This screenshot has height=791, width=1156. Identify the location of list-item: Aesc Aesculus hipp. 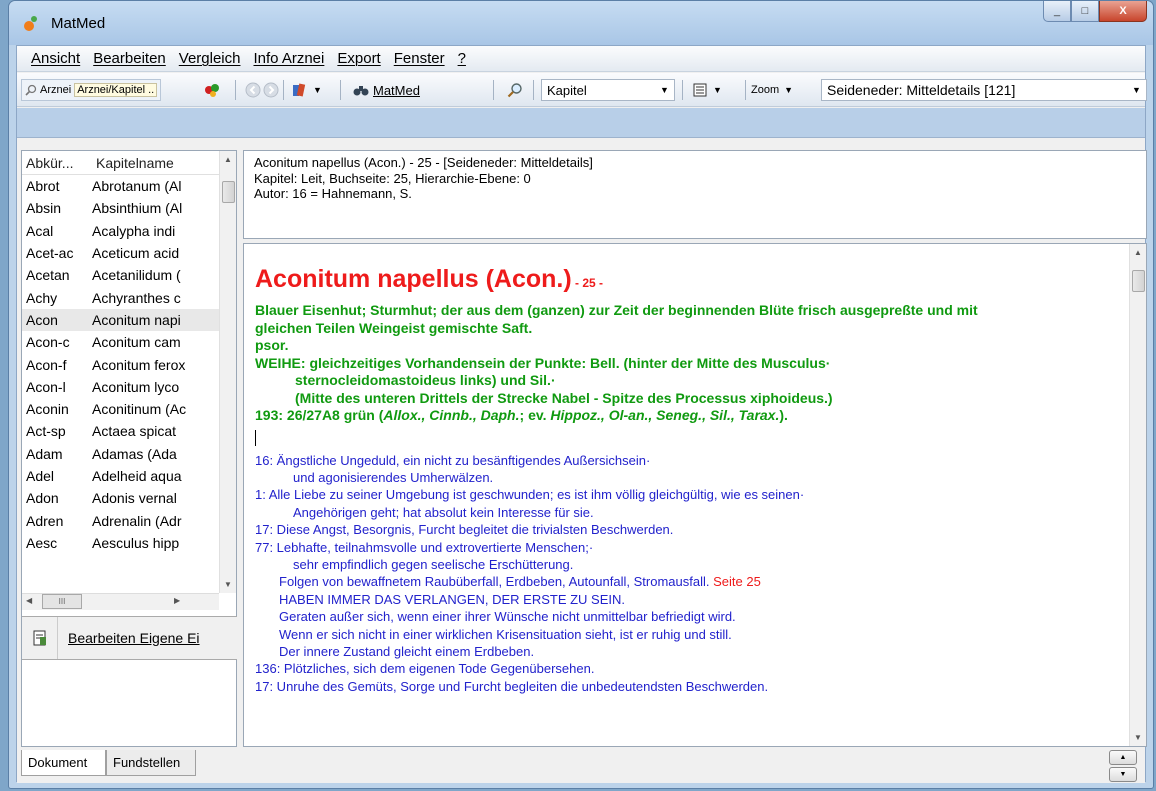
(120, 543).